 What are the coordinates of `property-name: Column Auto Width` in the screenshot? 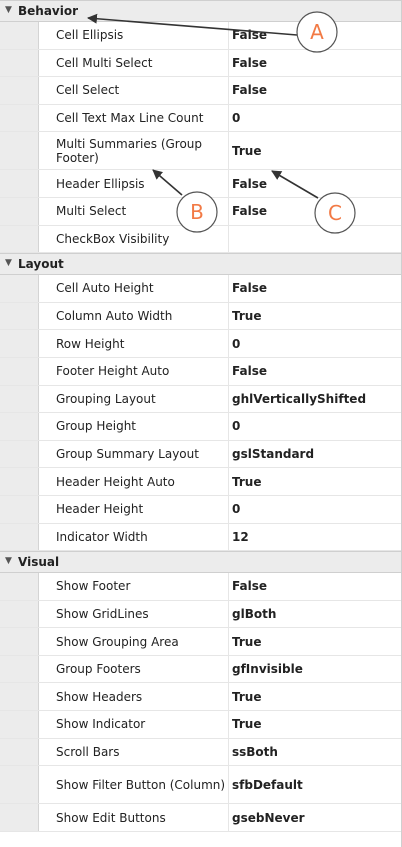 It's located at (114, 316).